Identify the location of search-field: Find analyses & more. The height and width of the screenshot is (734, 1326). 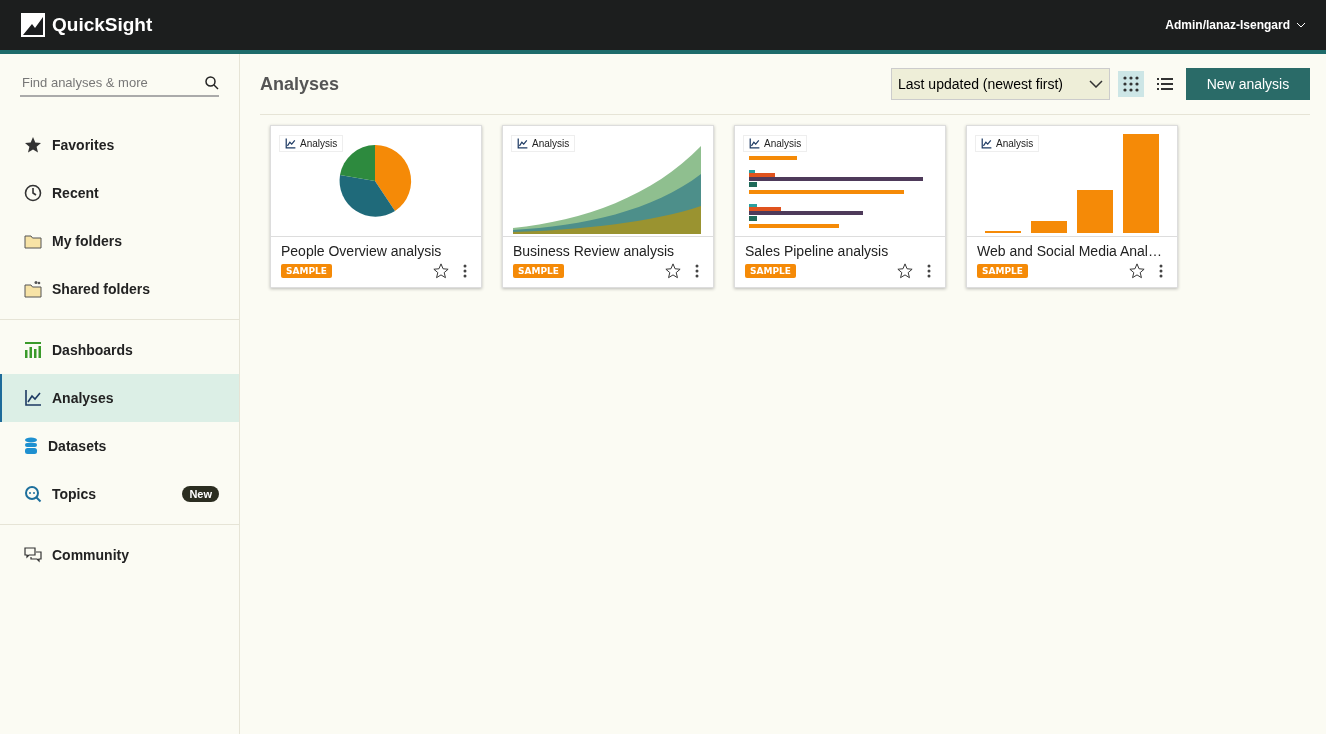
(112, 82).